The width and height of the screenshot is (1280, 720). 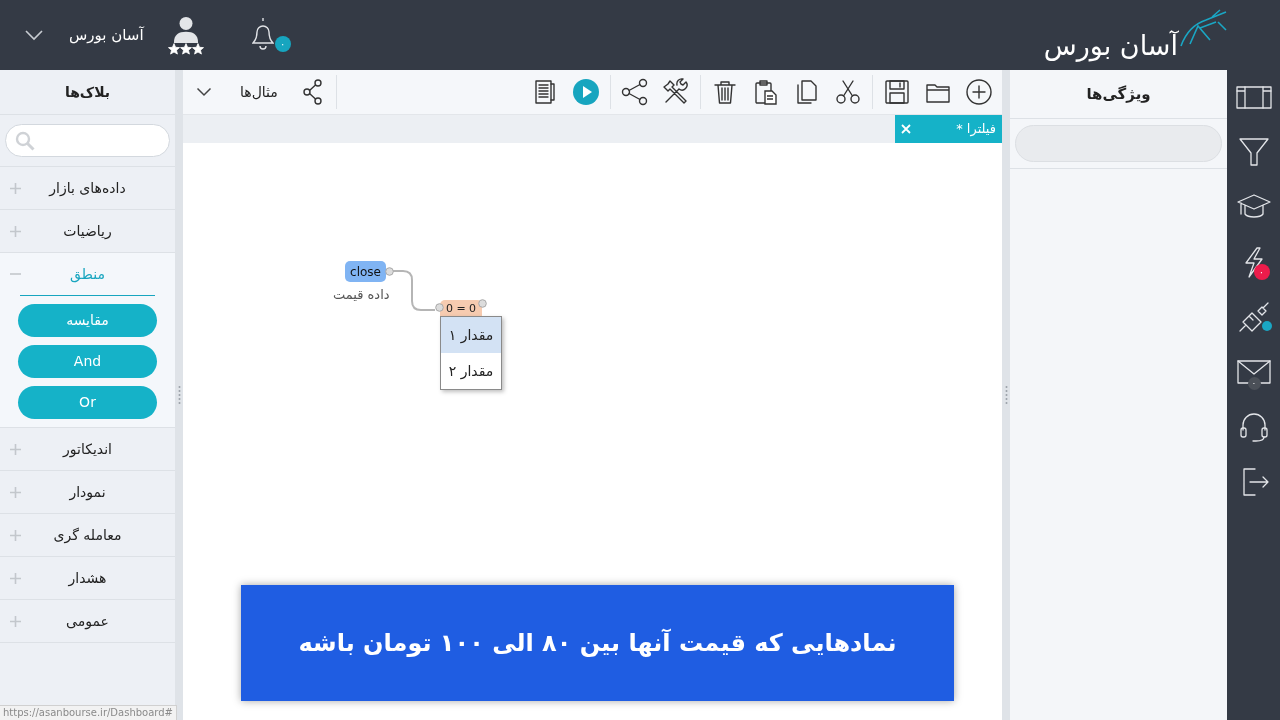 I want to click on save-icon, so click(x=897, y=92).